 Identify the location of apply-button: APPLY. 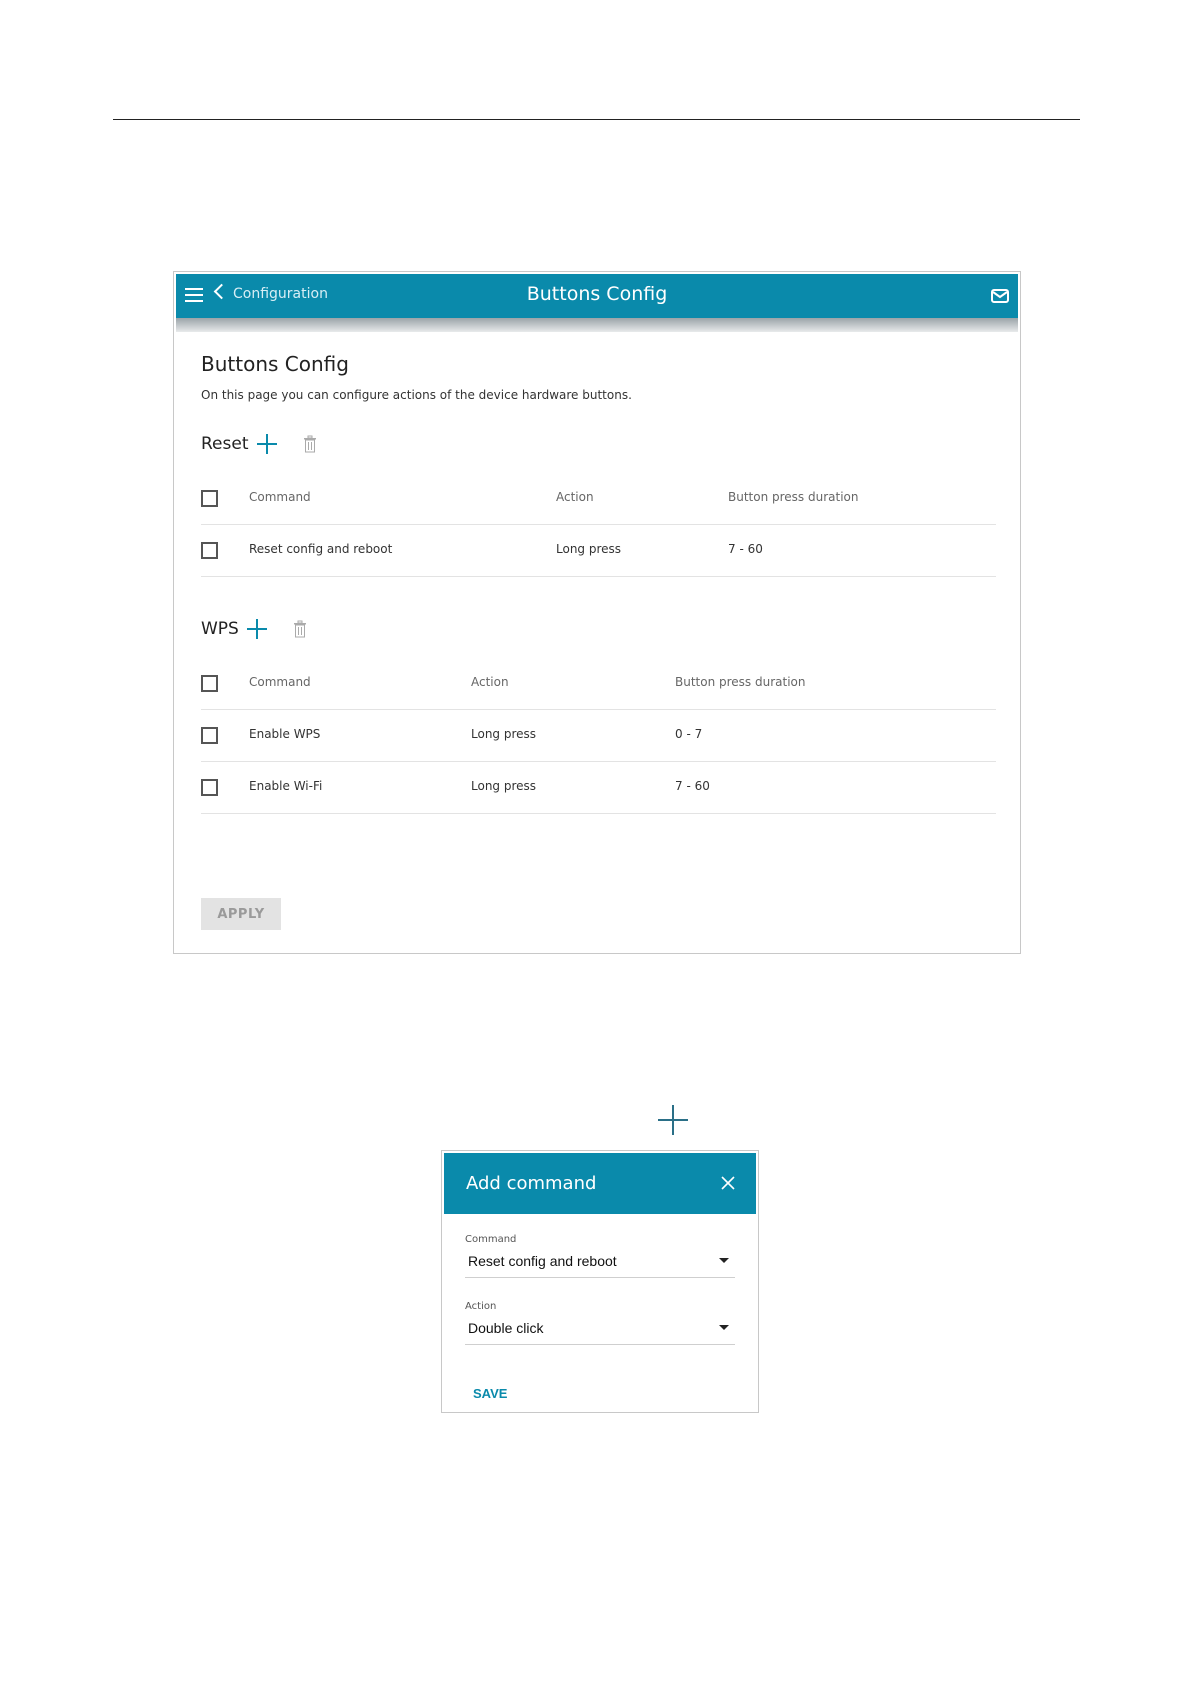
(241, 914).